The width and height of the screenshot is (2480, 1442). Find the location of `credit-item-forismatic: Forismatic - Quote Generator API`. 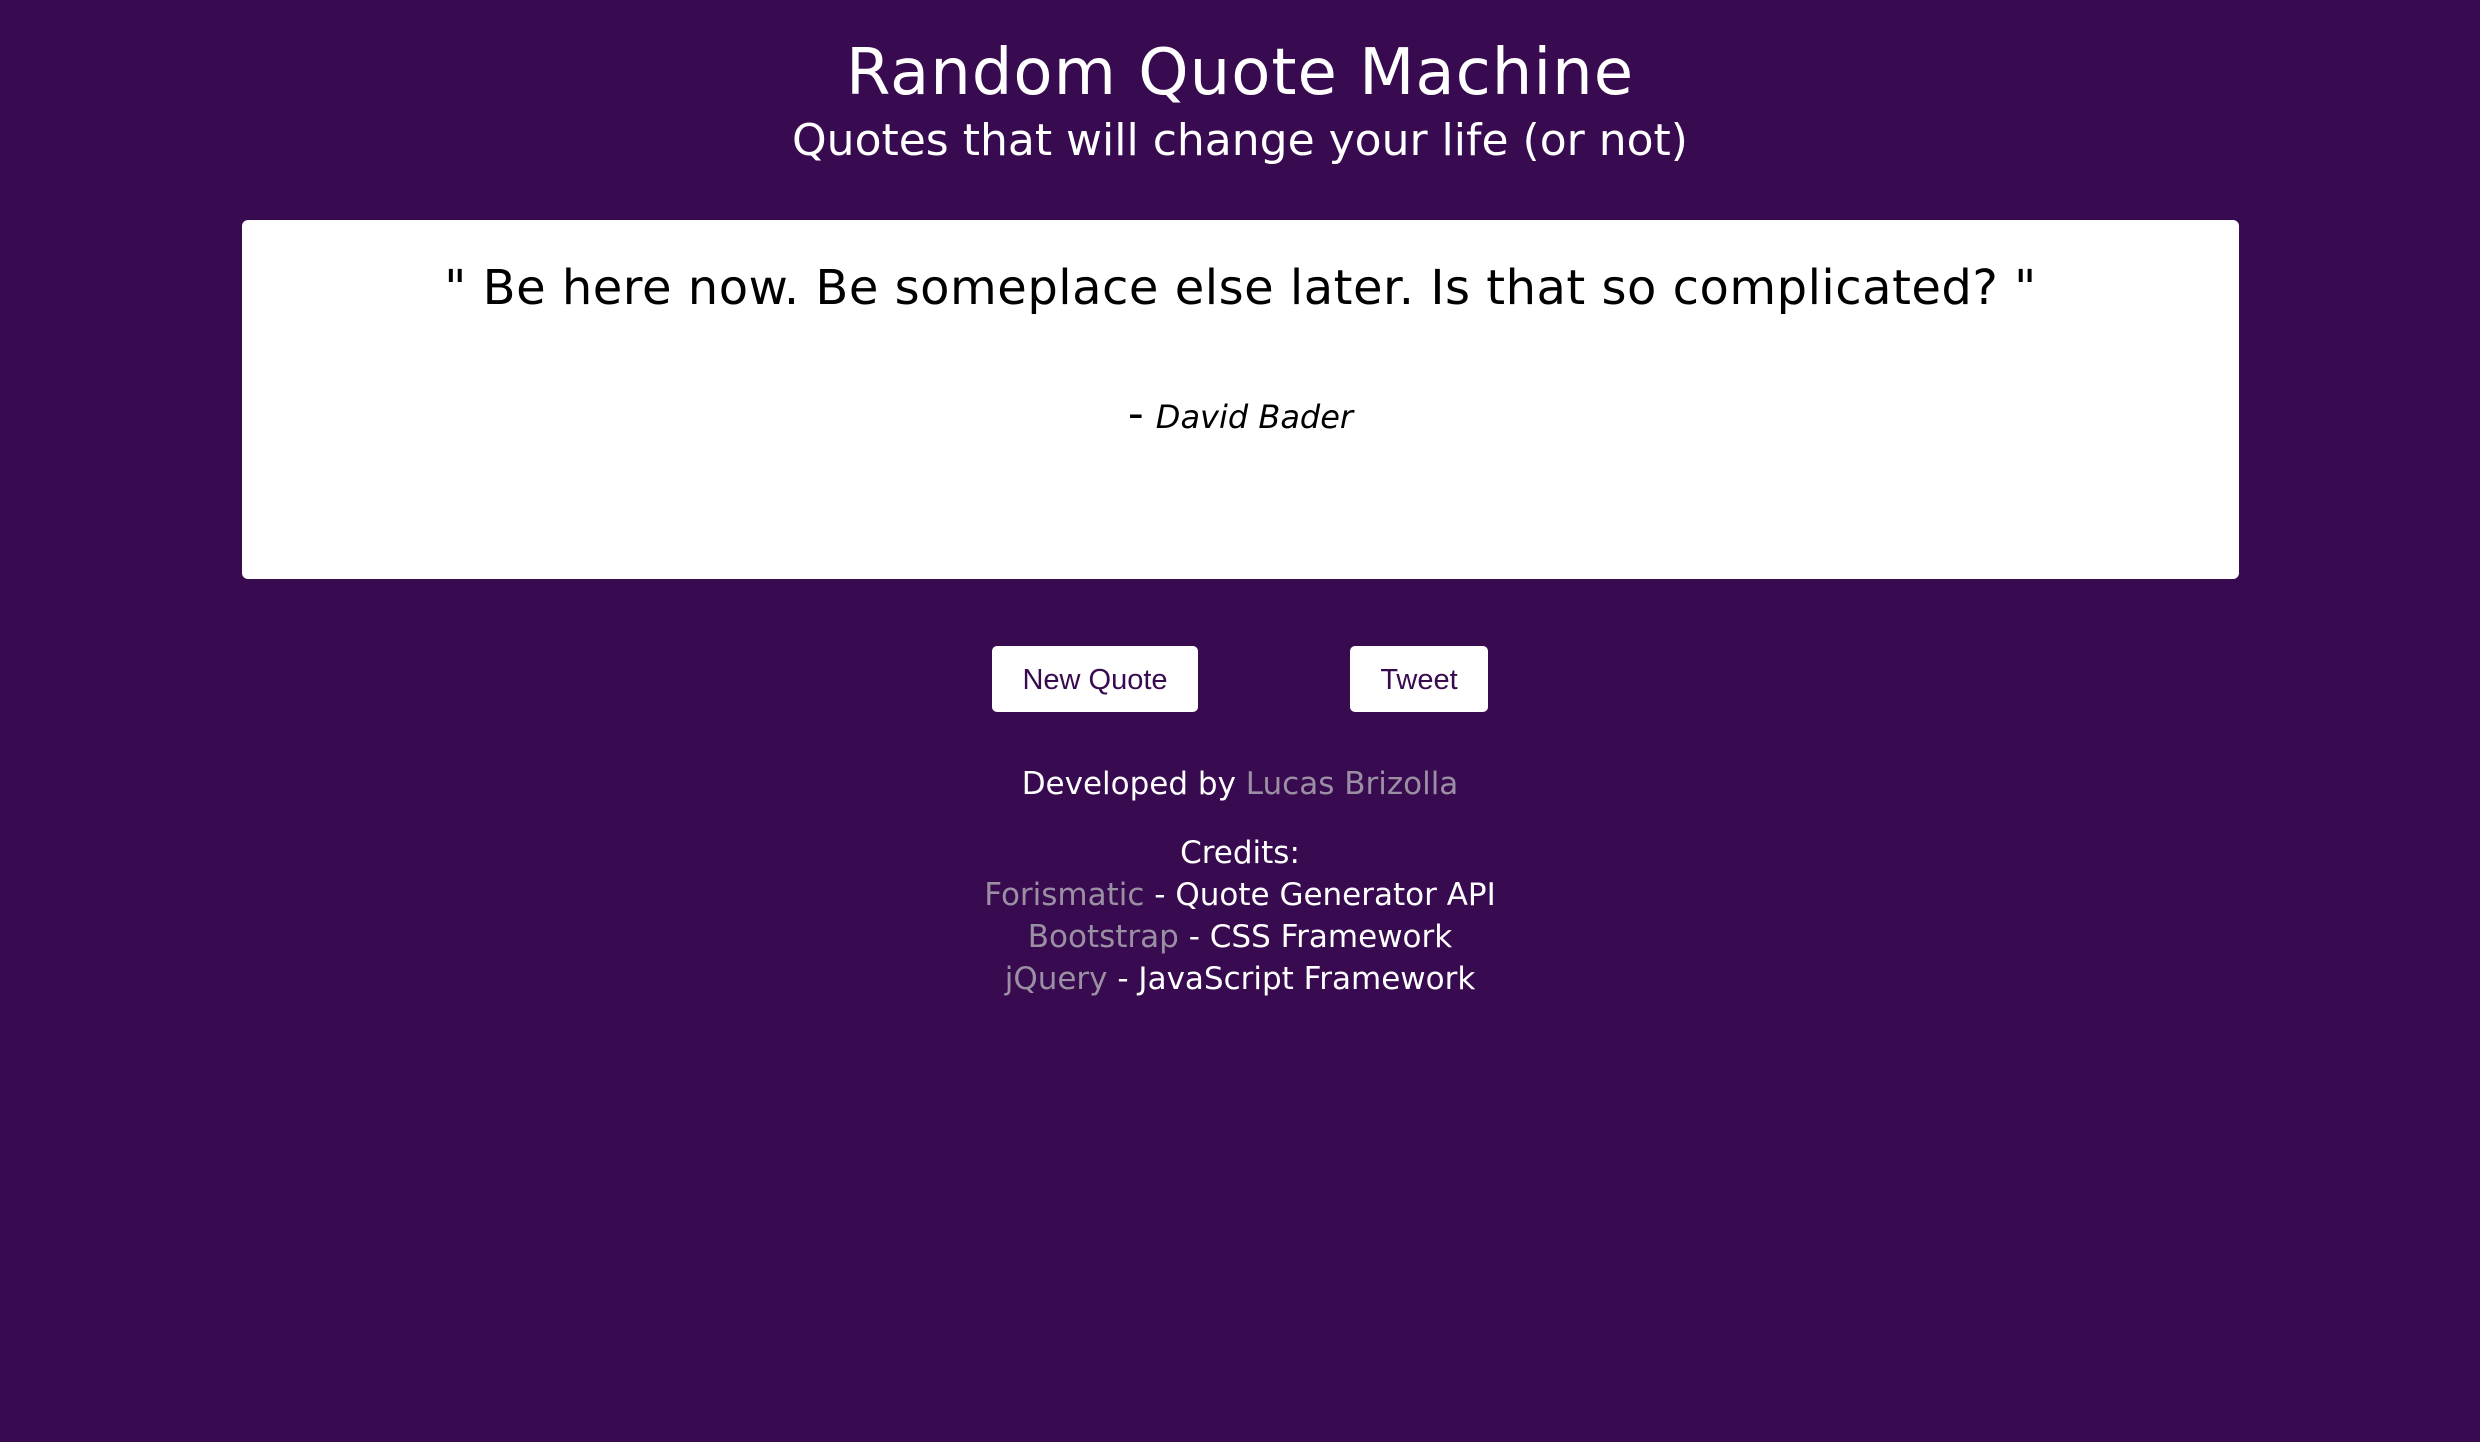

credit-item-forismatic: Forismatic - Quote Generator API is located at coordinates (1240, 895).